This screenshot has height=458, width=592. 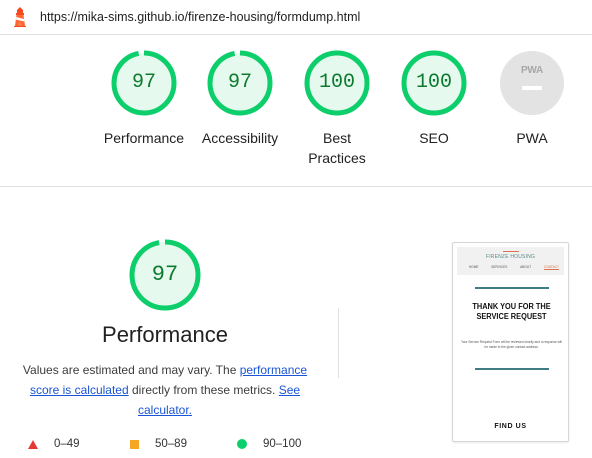 I want to click on thumb-heading: THANK YOU FOR THE SERVICE REQUEST, so click(x=511, y=311).